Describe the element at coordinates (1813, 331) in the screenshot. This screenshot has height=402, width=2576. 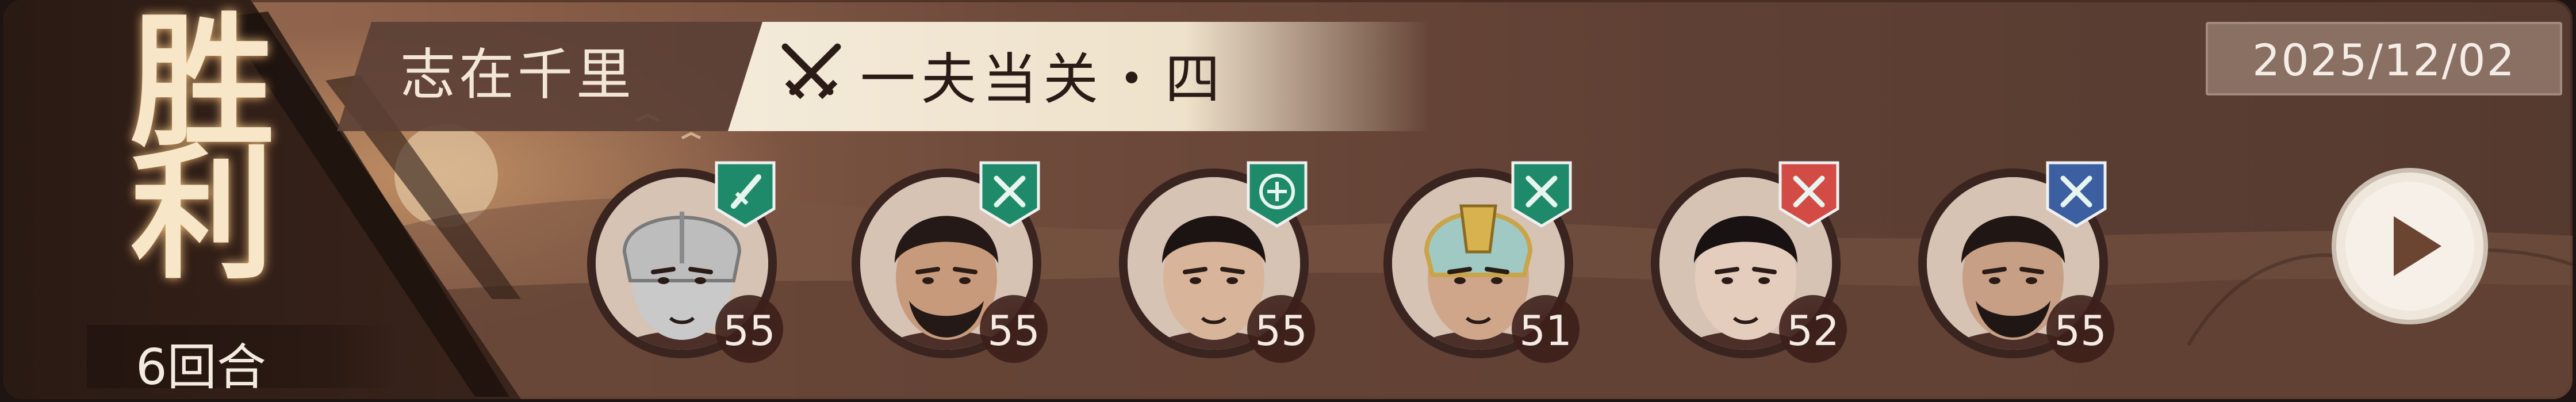
I see `hero-level: 52` at that location.